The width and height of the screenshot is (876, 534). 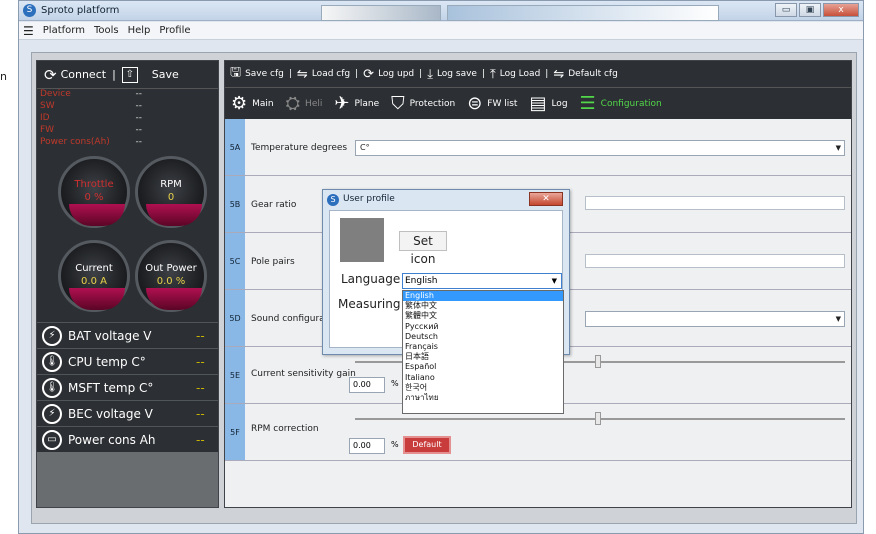 What do you see at coordinates (52, 439) in the screenshot?
I see `battery-icon: ▭` at bounding box center [52, 439].